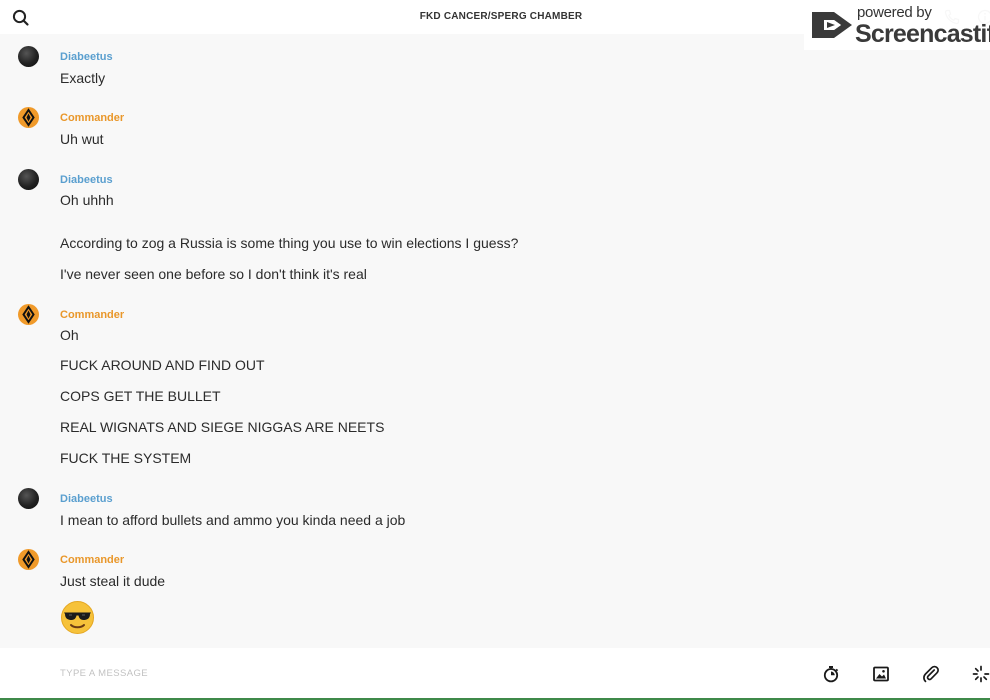 The height and width of the screenshot is (700, 990). I want to click on watermark-brand-text: Screencastify, so click(922, 34).